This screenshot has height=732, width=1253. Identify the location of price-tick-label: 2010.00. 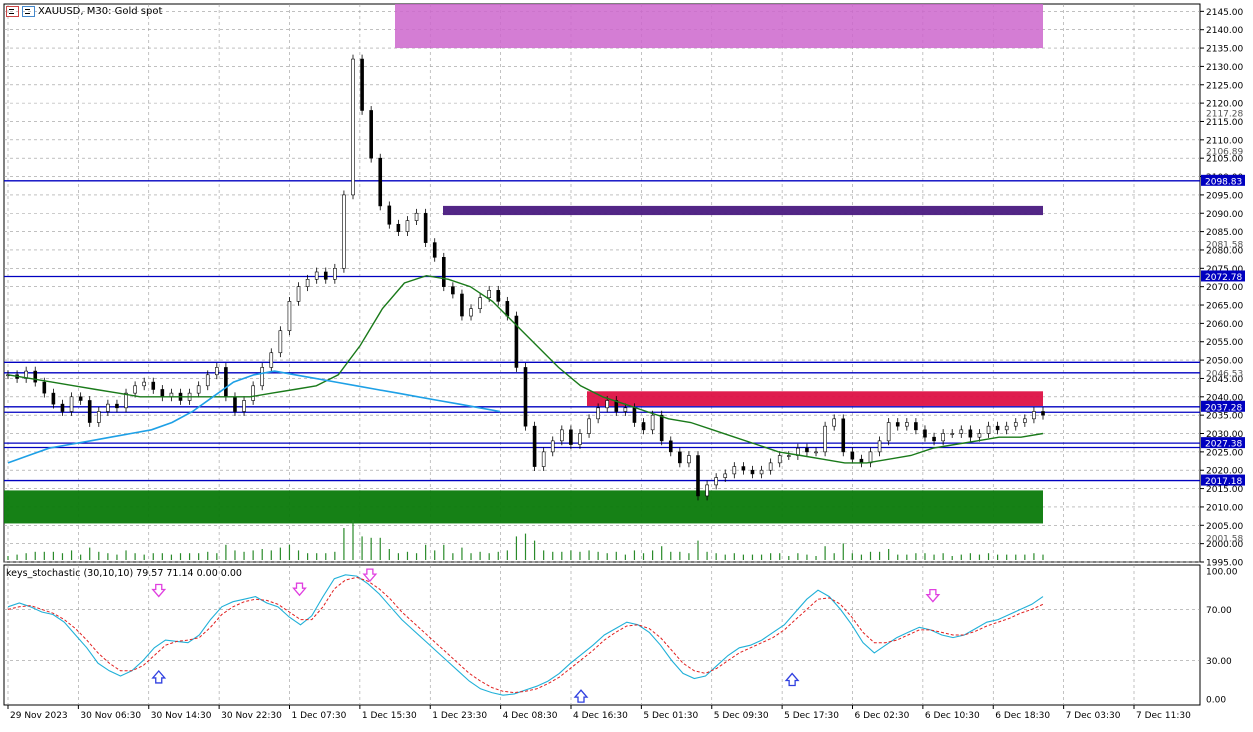
(1224, 508).